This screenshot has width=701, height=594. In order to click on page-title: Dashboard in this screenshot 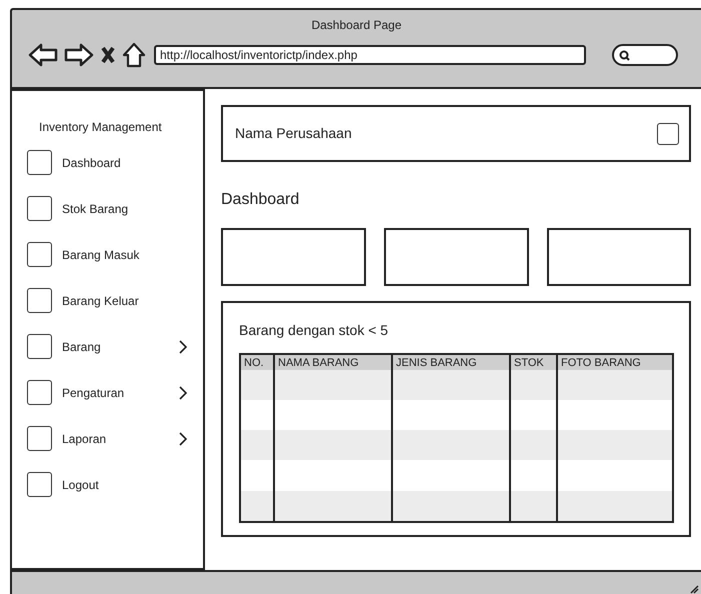, I will do `click(260, 200)`.